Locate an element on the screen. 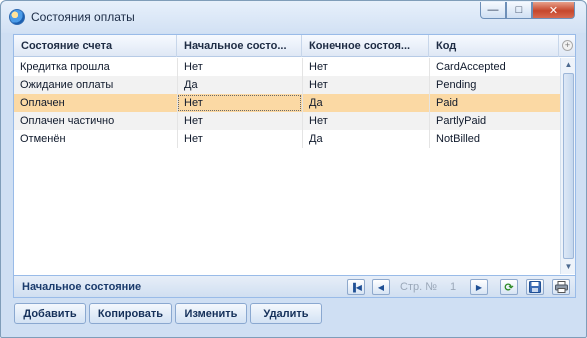  add-column-icon: + is located at coordinates (567, 45).